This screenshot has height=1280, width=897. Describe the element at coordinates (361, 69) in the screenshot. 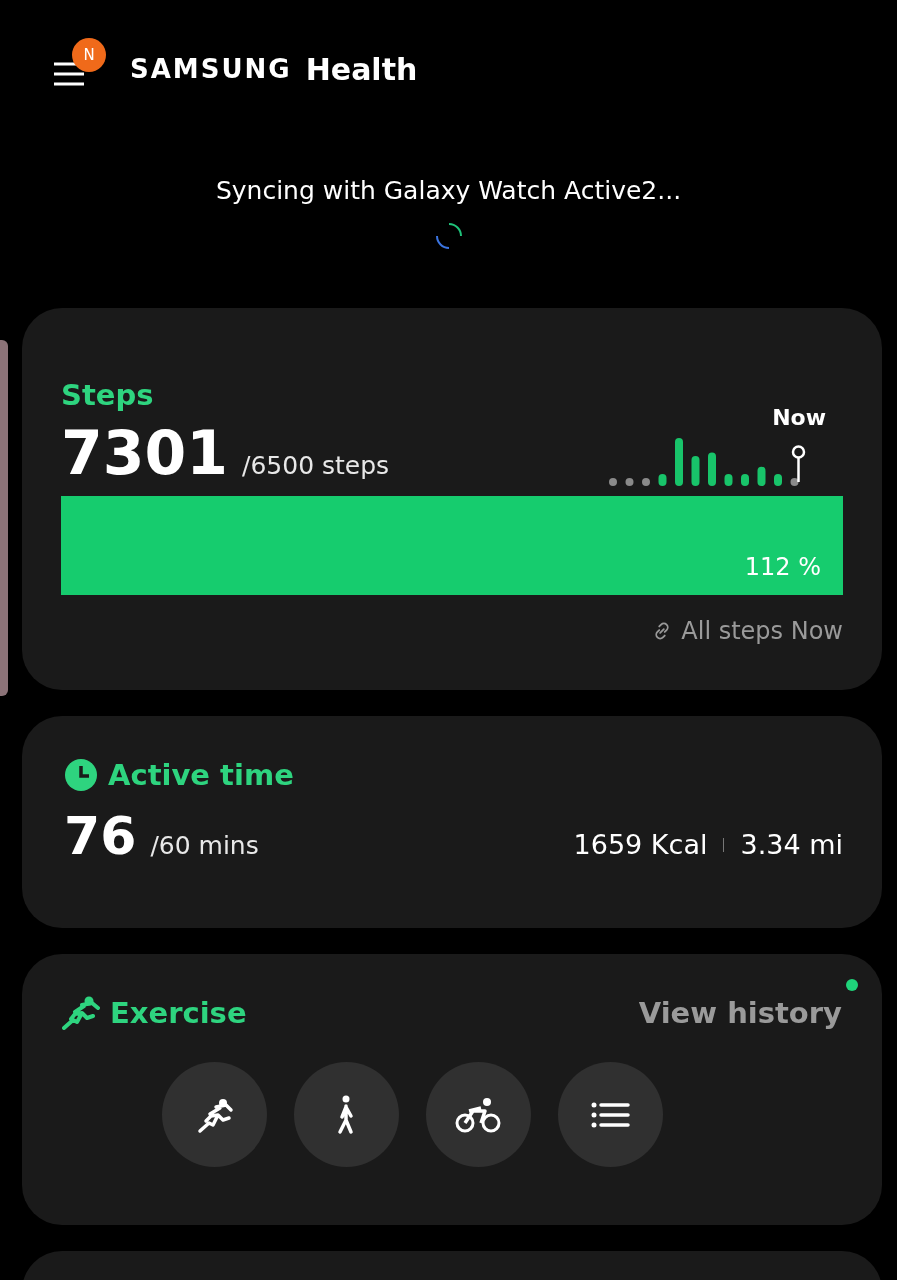

I see `app-title: Health` at that location.